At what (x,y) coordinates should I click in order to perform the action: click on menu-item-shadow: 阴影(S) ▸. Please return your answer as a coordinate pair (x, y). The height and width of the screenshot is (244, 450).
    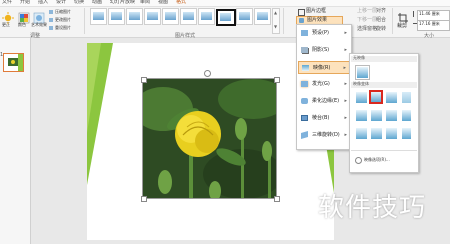
    Looking at the image, I should click on (324, 50).